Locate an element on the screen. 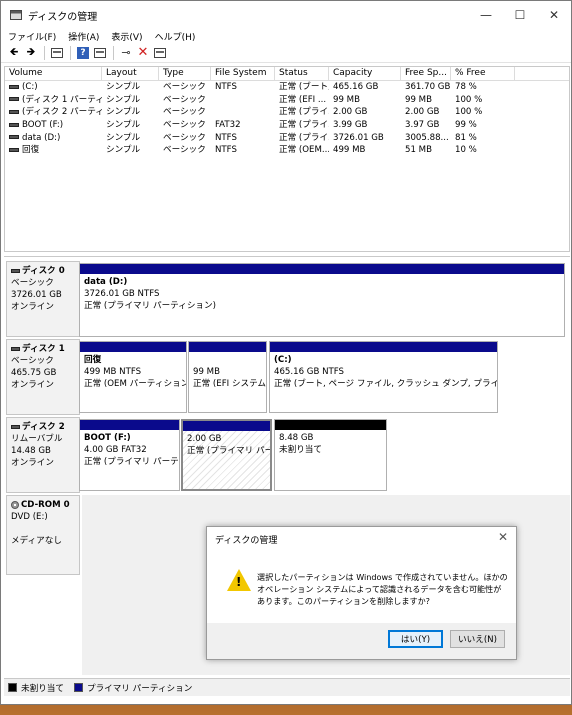  window-title: ディスクの管理 is located at coordinates (63, 17).